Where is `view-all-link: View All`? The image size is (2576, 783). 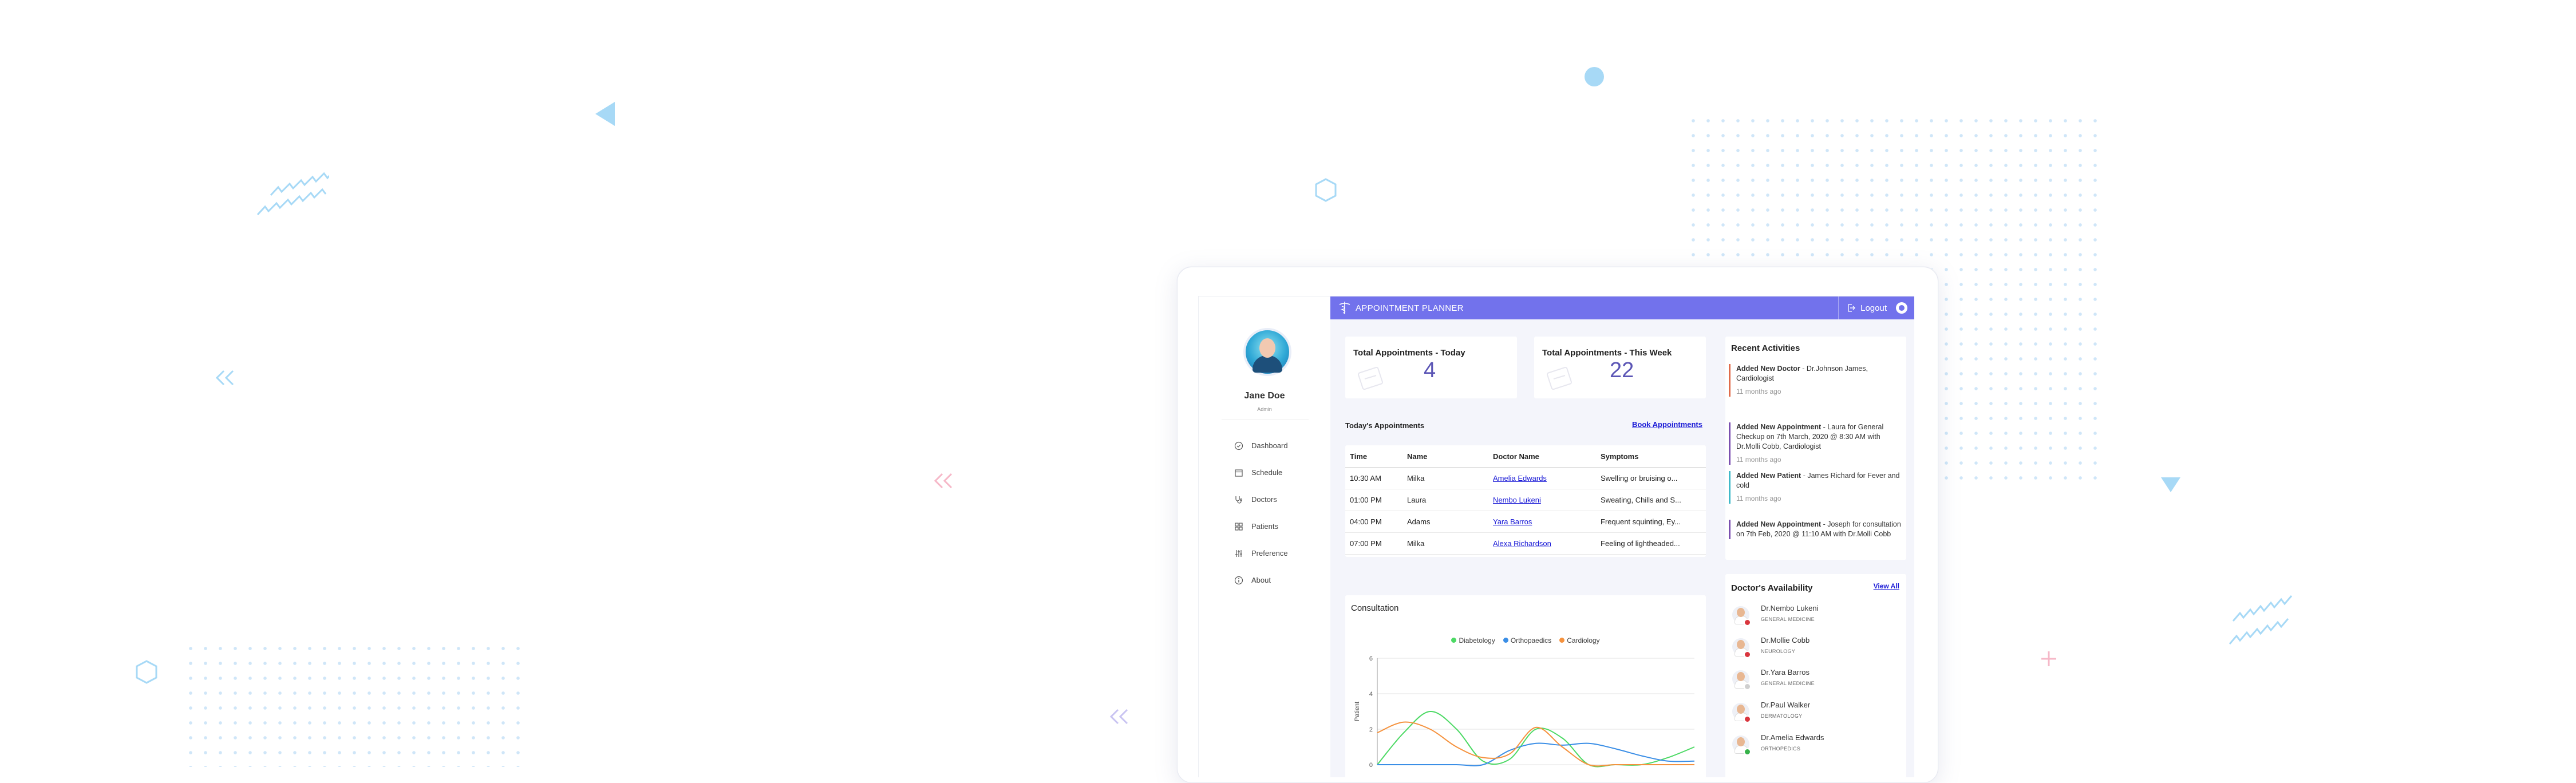 view-all-link: View All is located at coordinates (1886, 586).